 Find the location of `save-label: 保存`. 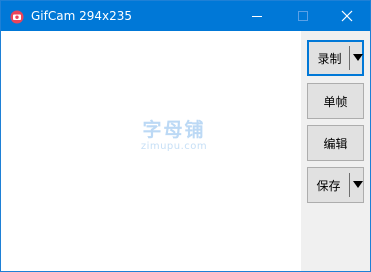

save-label: 保存 is located at coordinates (328, 185).